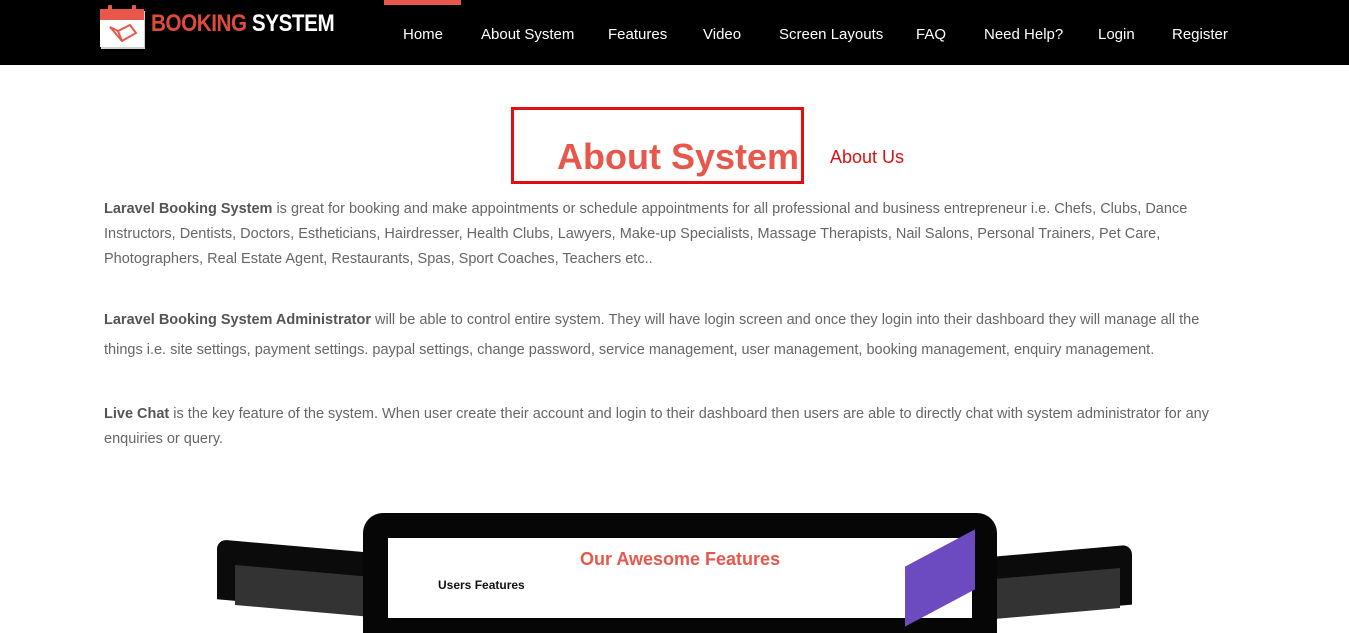 This screenshot has width=1349, height=633. I want to click on nav-login: Login, so click(1116, 34).